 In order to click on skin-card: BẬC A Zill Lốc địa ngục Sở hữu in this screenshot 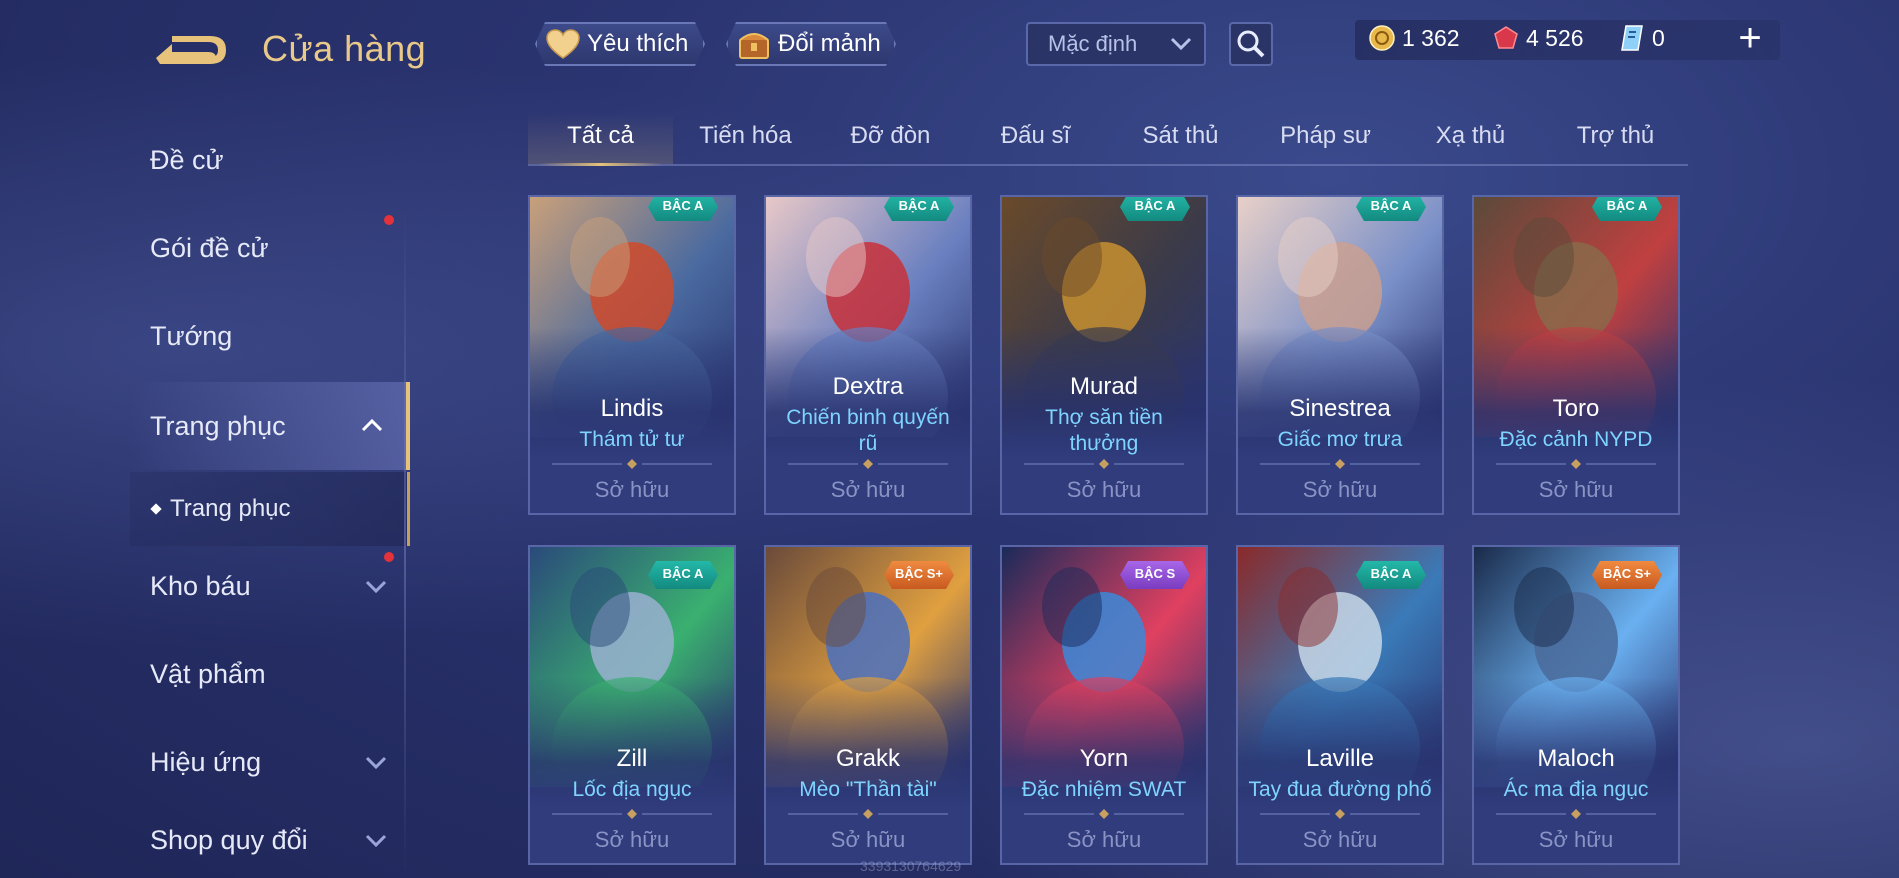, I will do `click(632, 705)`.